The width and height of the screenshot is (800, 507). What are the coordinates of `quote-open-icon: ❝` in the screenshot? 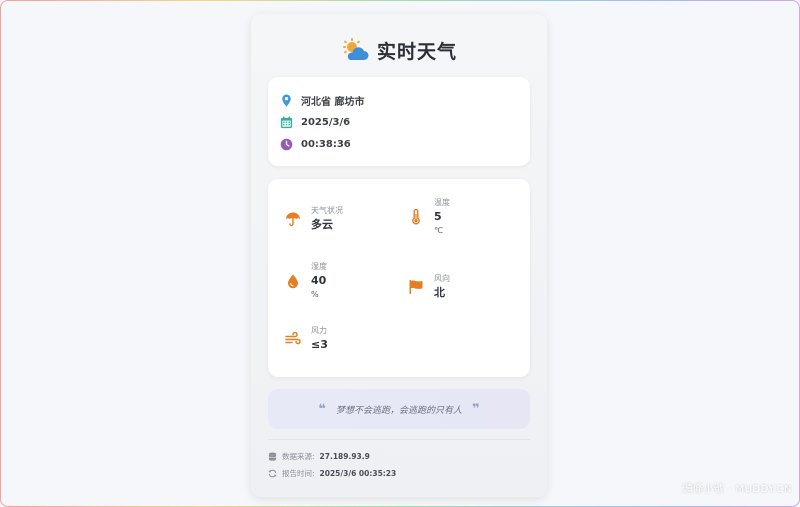 It's located at (322, 409).